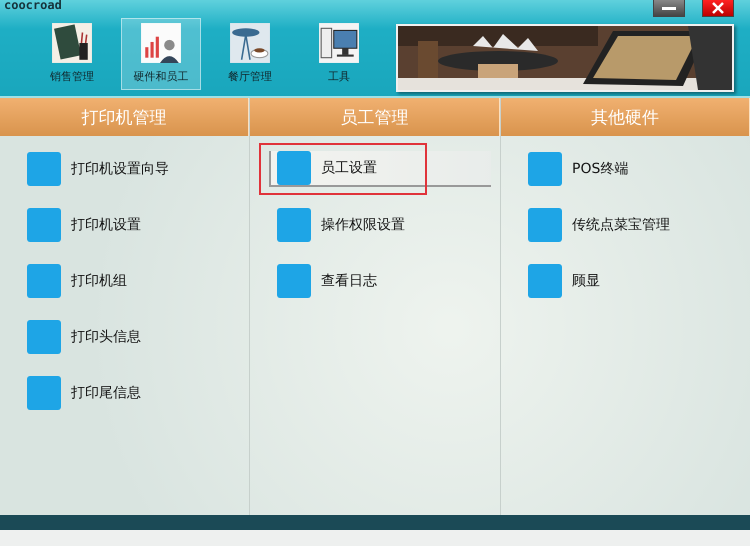 The height and width of the screenshot is (546, 750). I want to click on menu-item: 查看日志, so click(385, 281).